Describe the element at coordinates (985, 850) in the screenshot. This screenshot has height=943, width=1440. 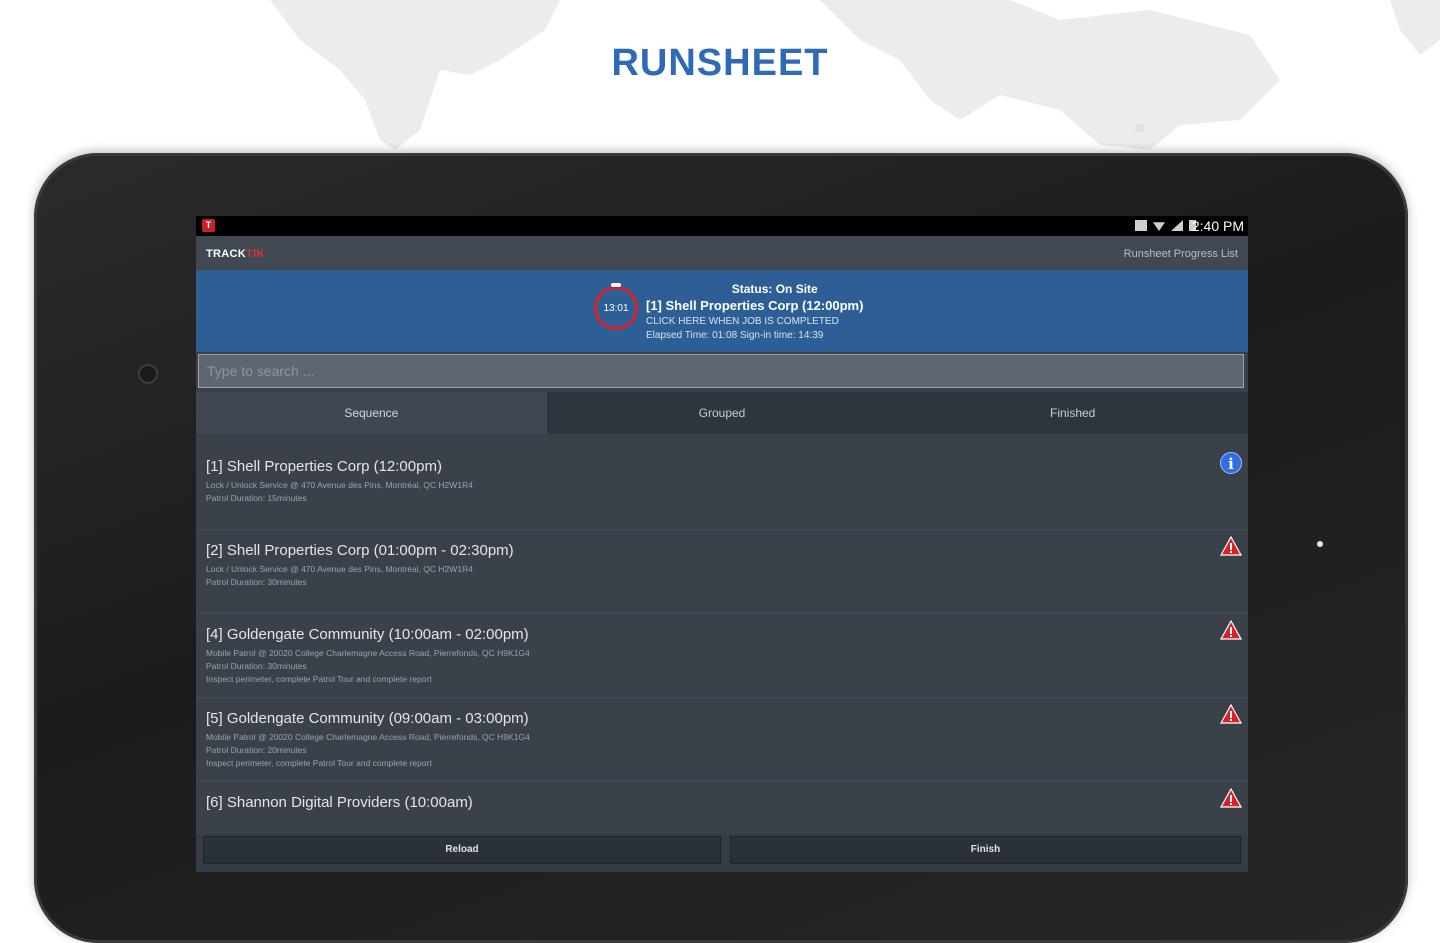
I see `finish-button: Finish` at that location.